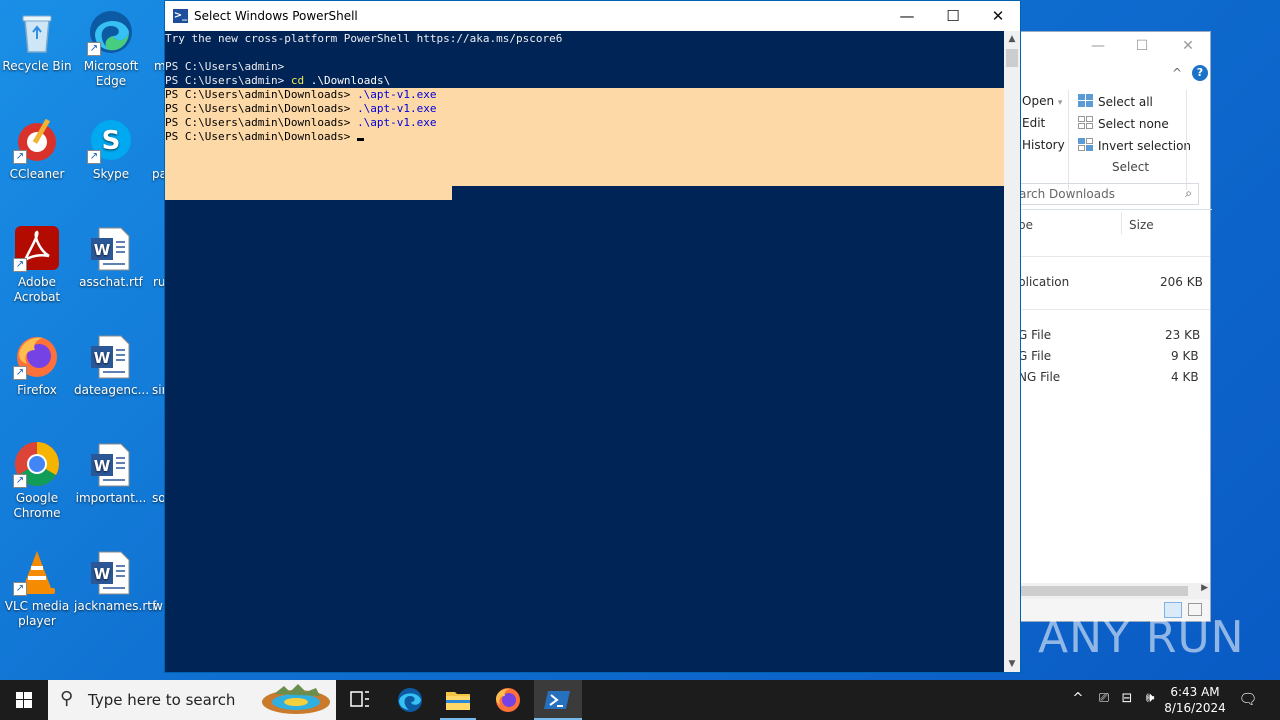 The width and height of the screenshot is (1280, 720). What do you see at coordinates (953, 16) in the screenshot?
I see `maximize-button: ☐` at bounding box center [953, 16].